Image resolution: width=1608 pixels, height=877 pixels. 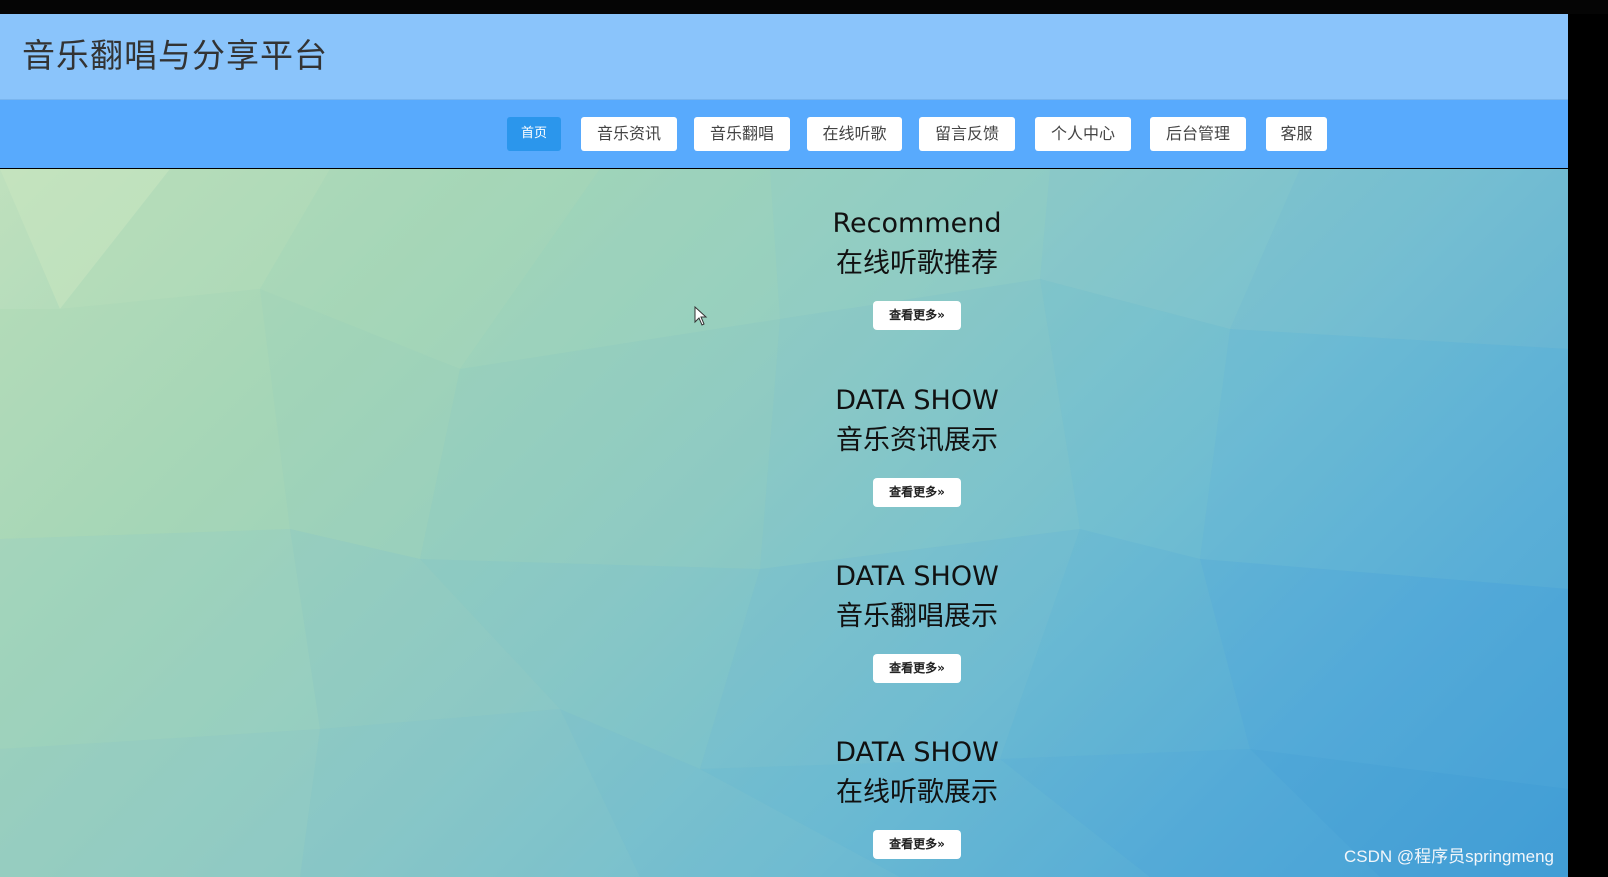 I want to click on section-title-cn: 音乐资讯展示, so click(x=917, y=440).